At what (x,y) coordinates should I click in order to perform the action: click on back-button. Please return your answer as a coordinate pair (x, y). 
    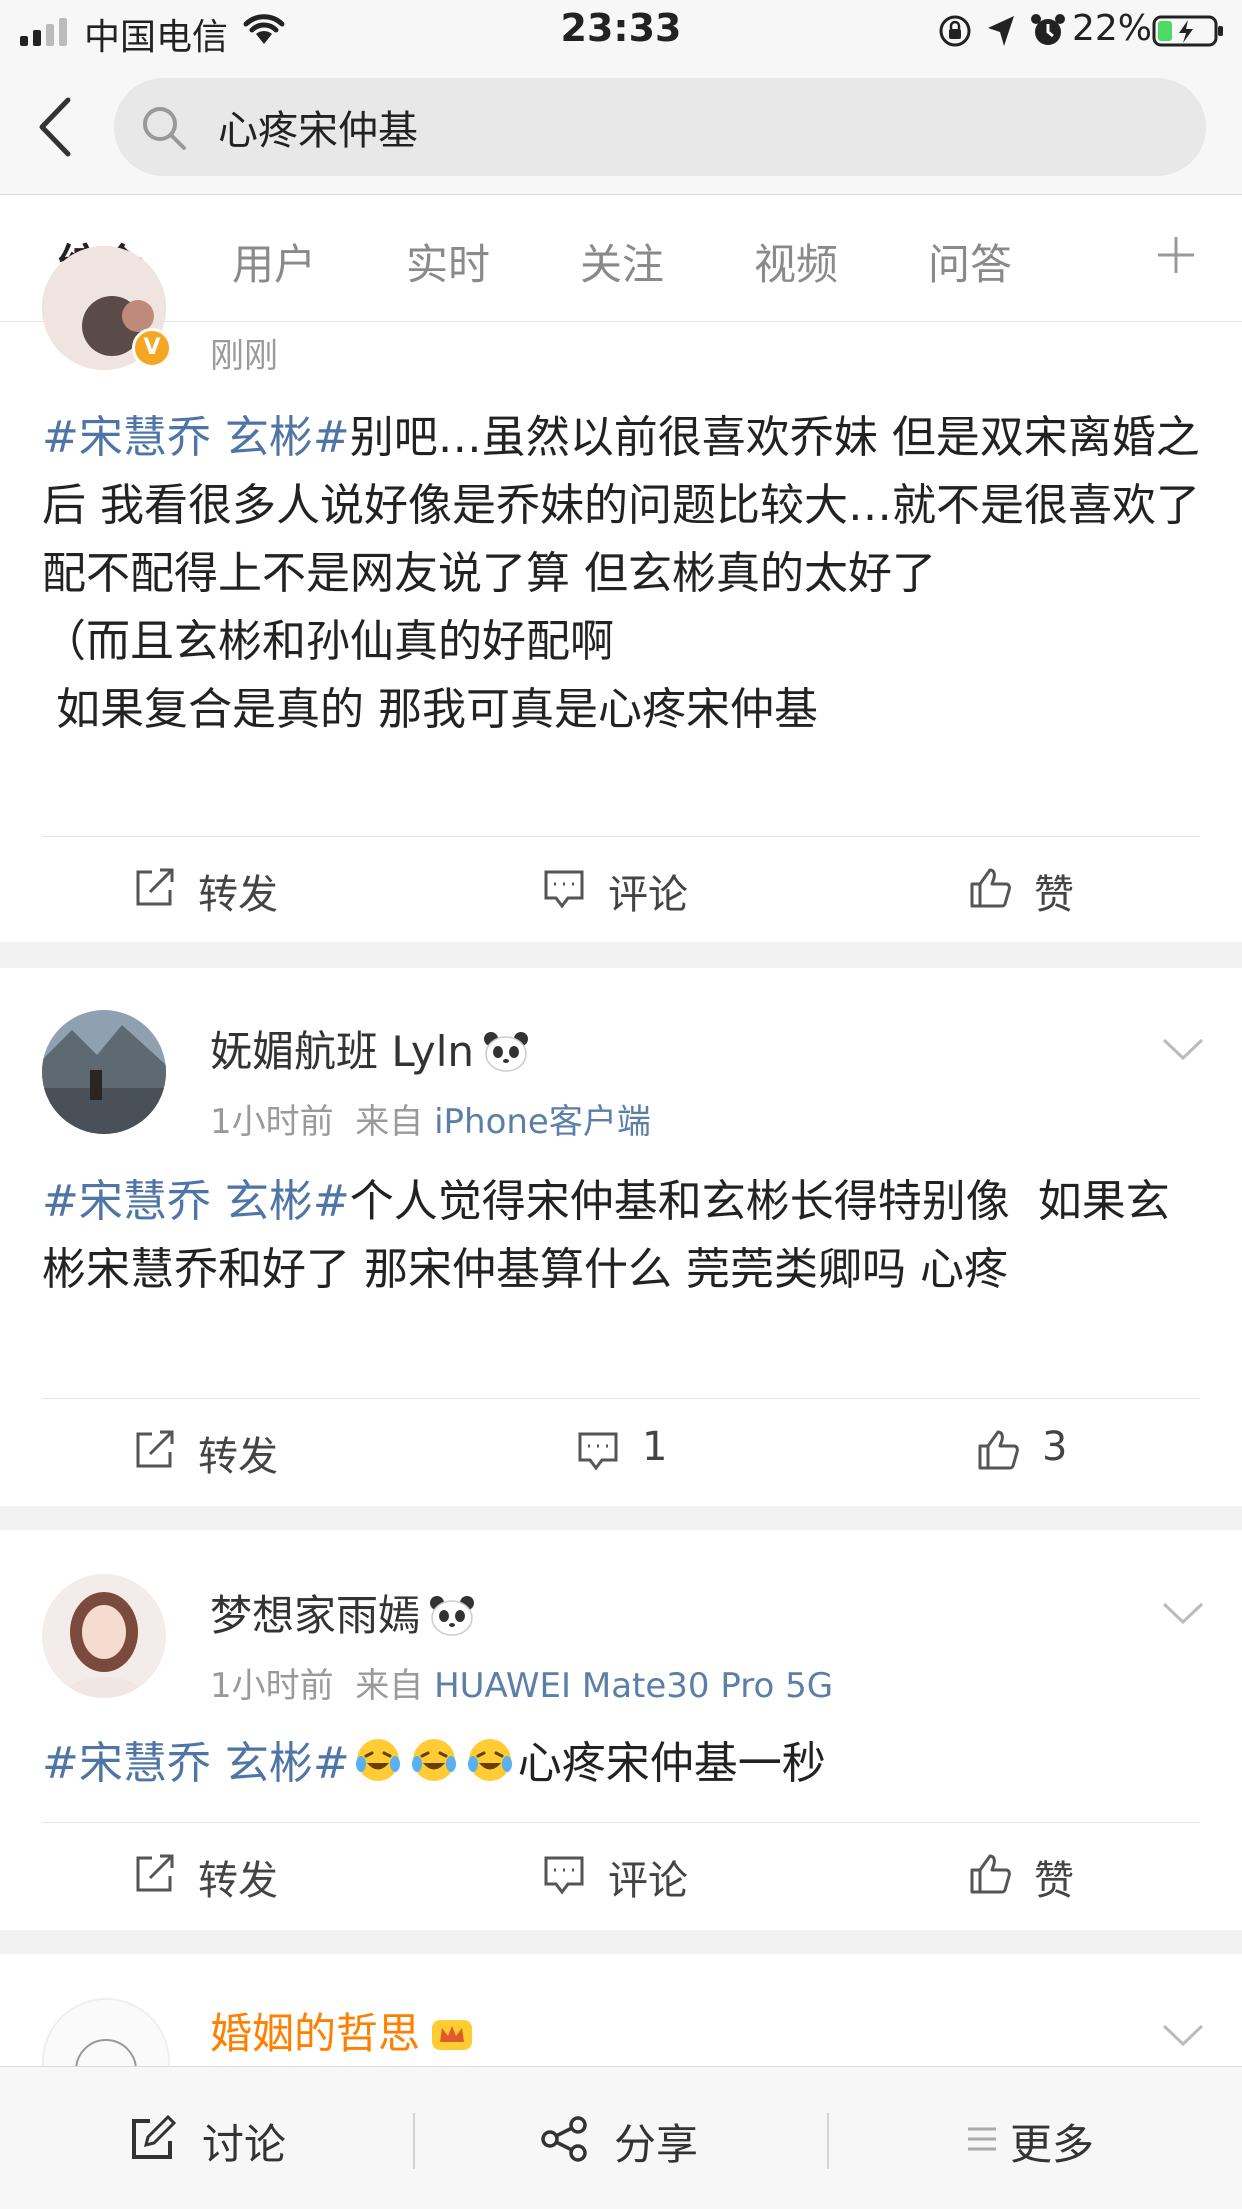
    Looking at the image, I should click on (55, 127).